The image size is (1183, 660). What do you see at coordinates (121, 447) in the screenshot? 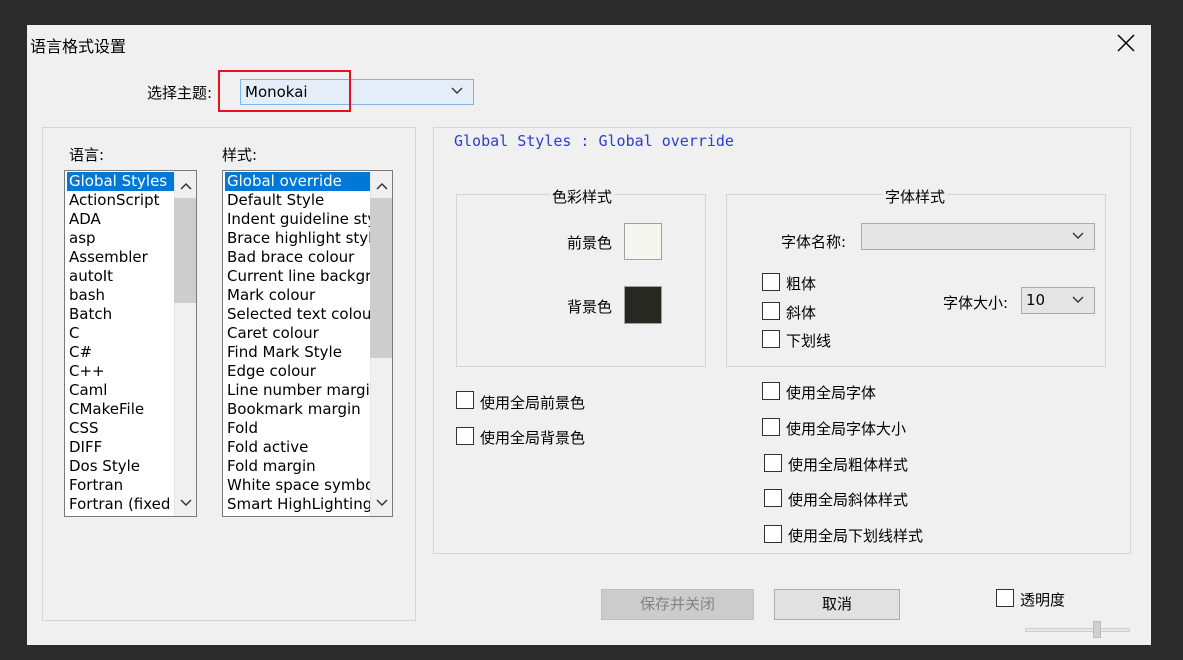
I see `language-list-item: DIFF` at bounding box center [121, 447].